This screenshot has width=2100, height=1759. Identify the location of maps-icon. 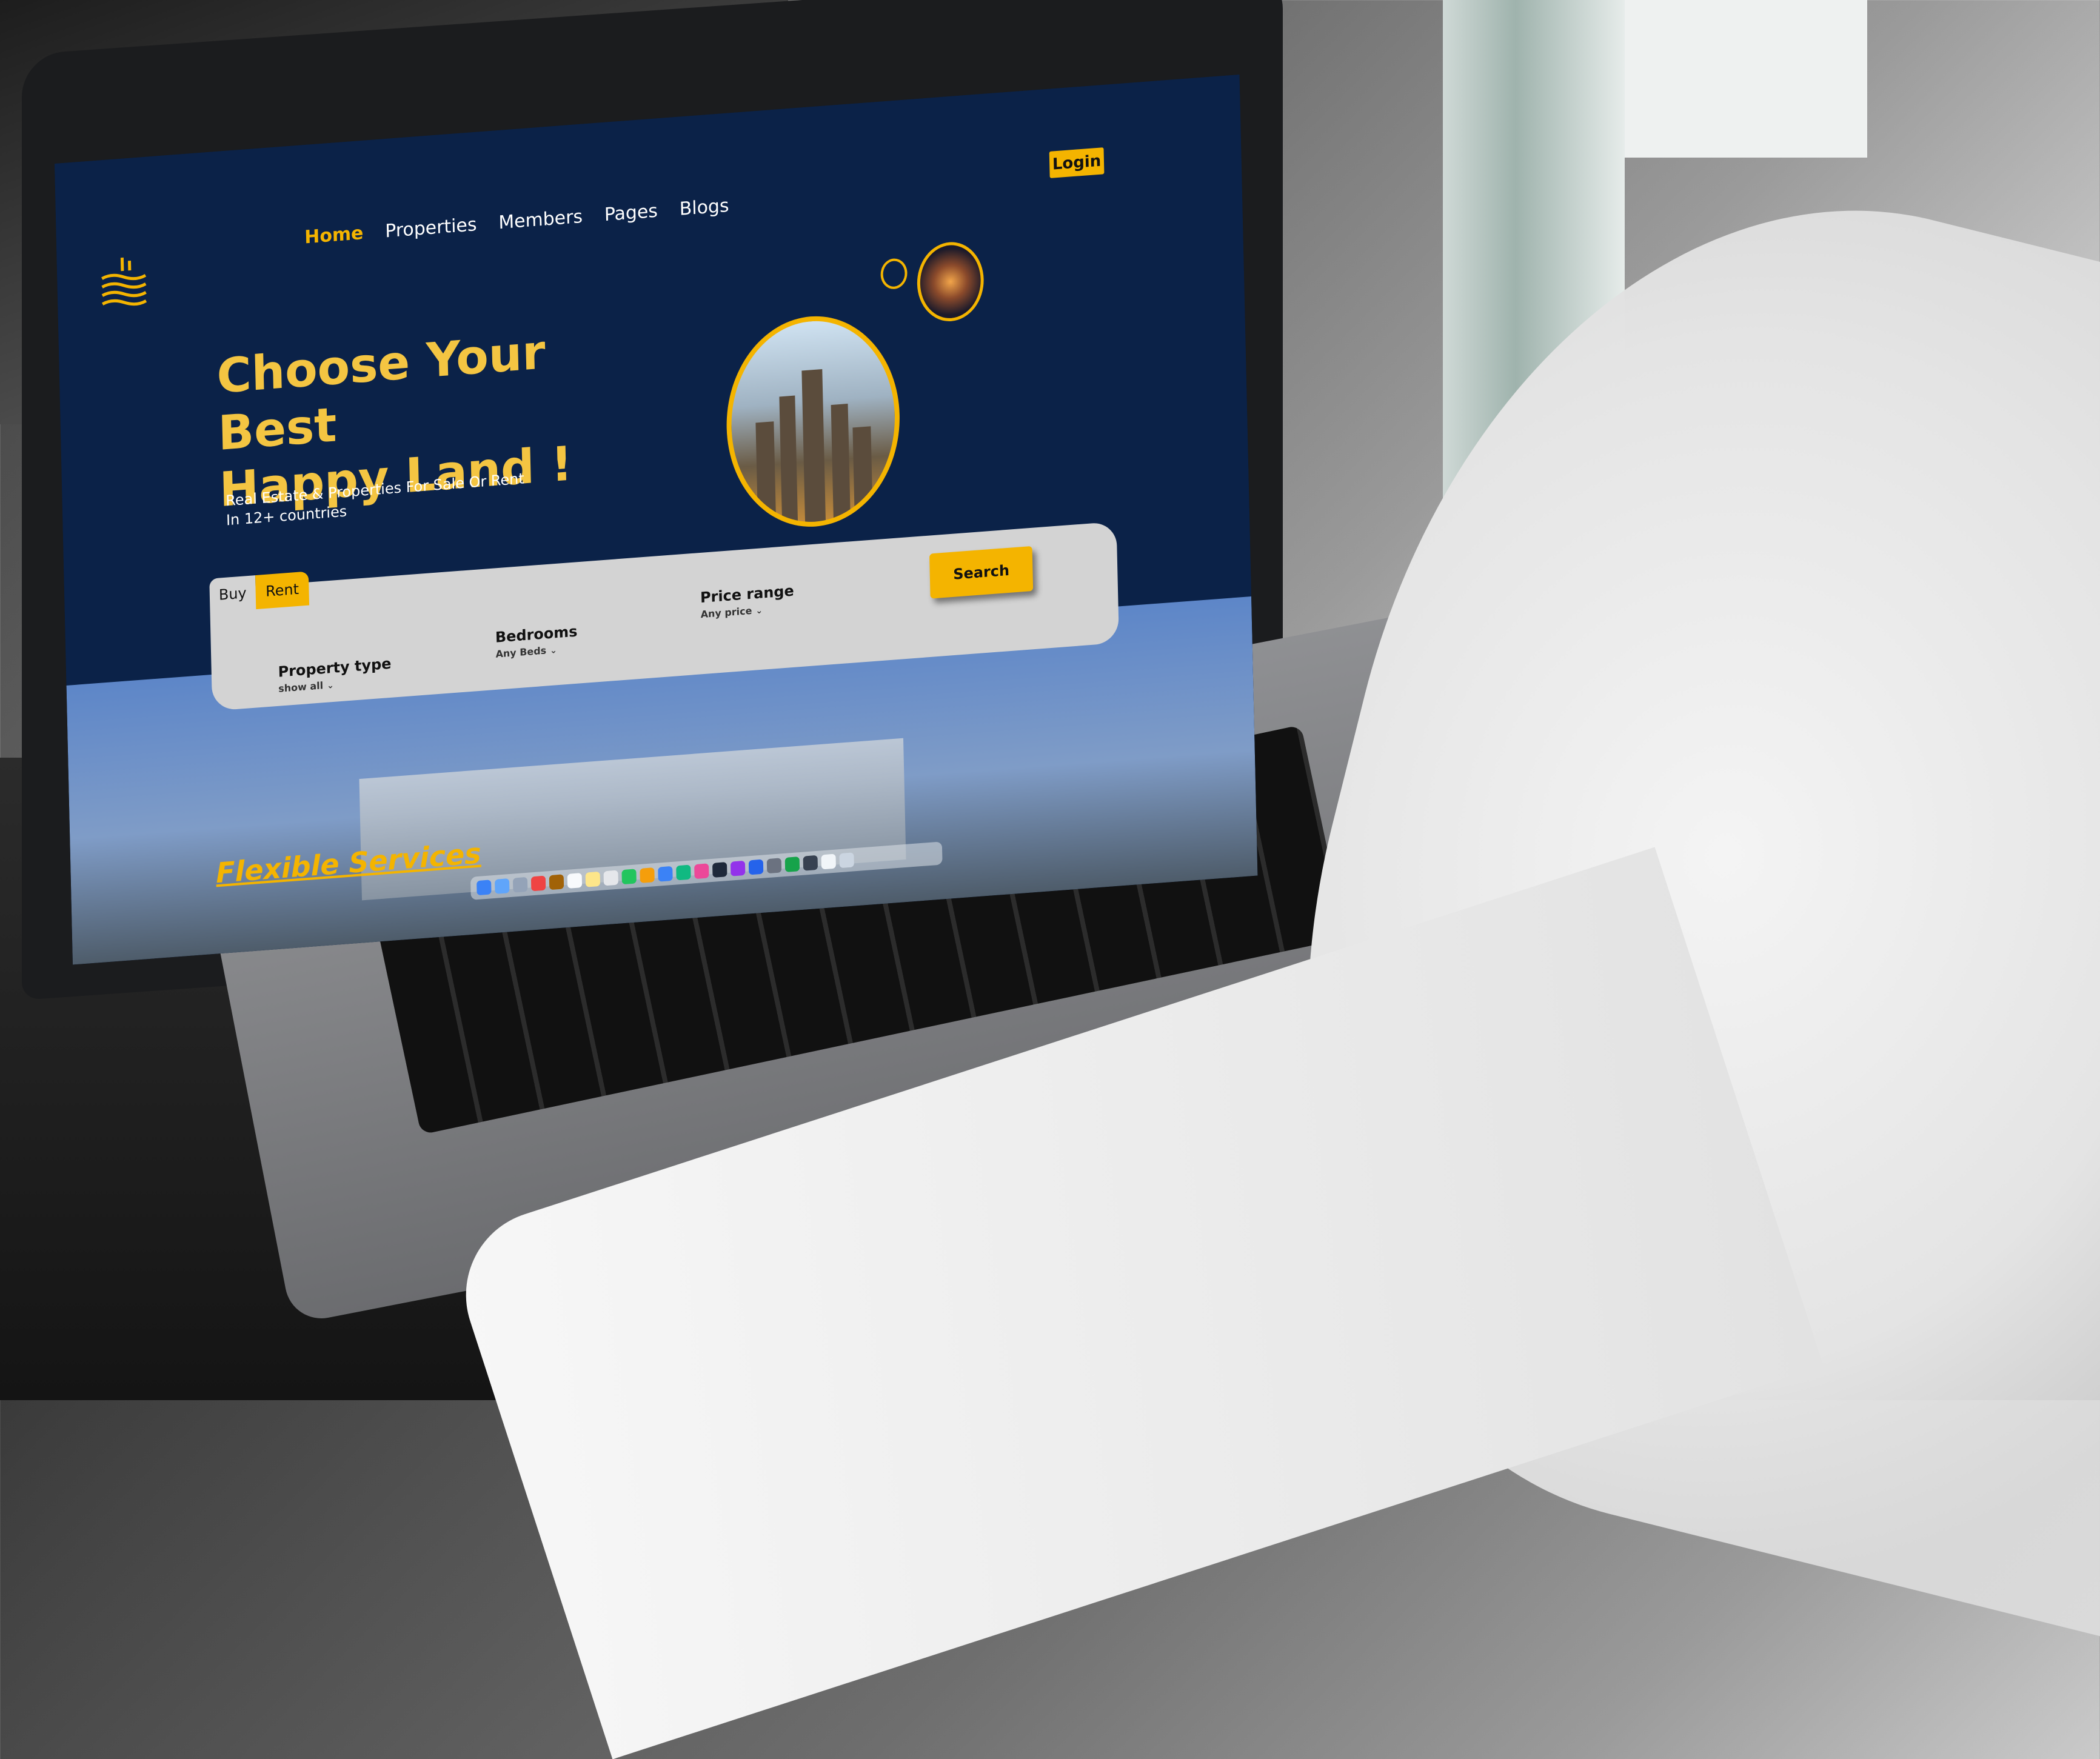
(629, 877).